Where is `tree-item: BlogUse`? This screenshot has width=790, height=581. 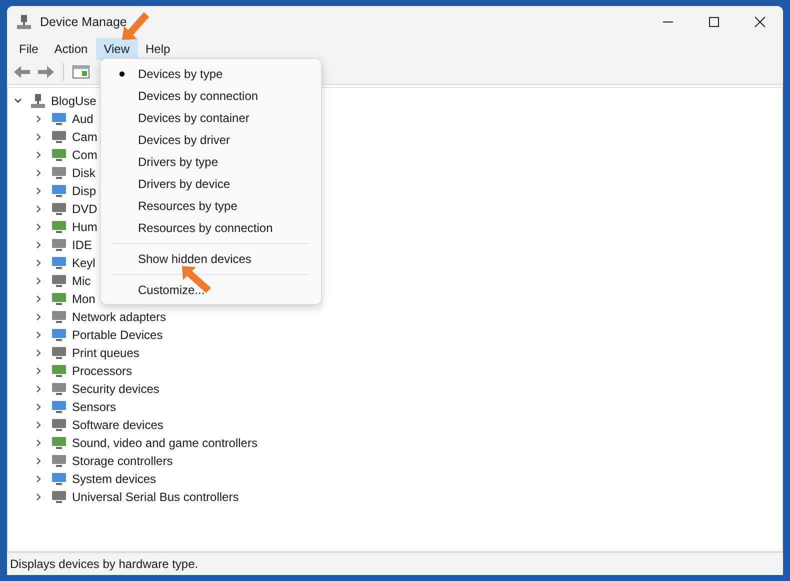
tree-item: BlogUse is located at coordinates (71, 101).